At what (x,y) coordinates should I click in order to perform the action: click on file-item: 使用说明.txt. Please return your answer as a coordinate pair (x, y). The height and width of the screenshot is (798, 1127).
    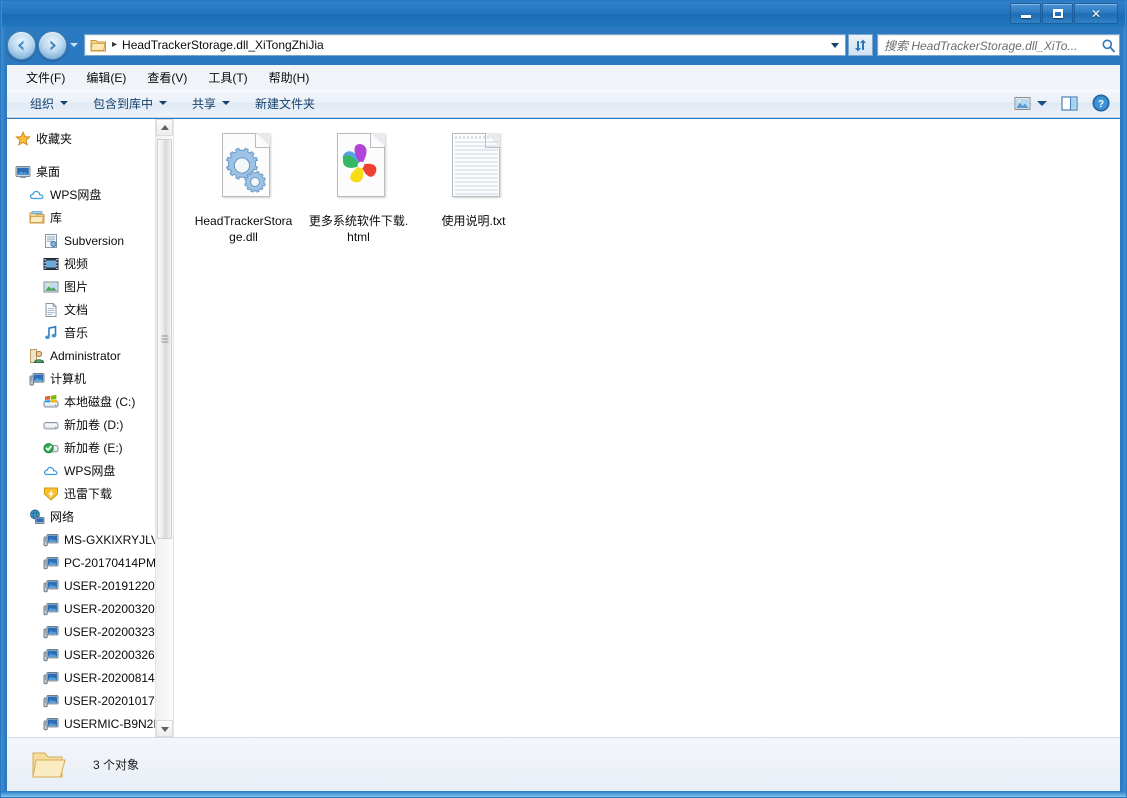
    Looking at the image, I should click on (473, 188).